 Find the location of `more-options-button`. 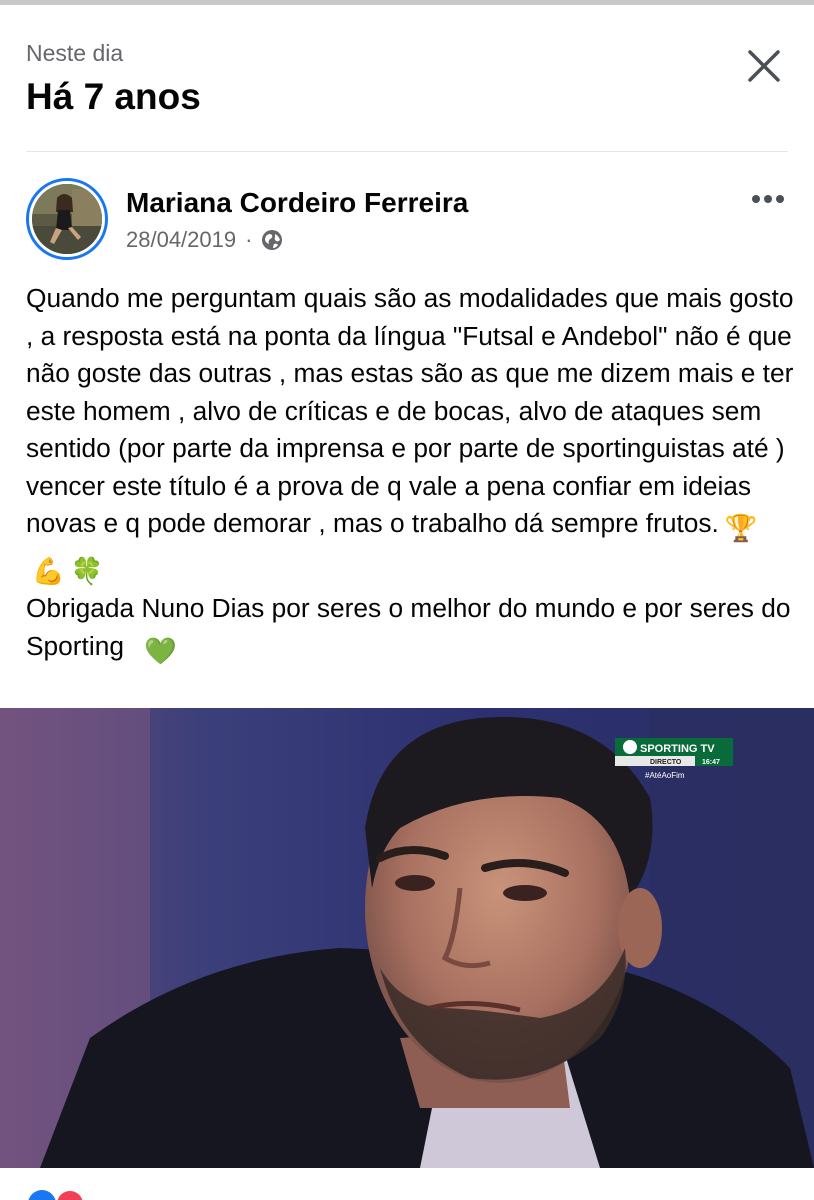

more-options-button is located at coordinates (768, 199).